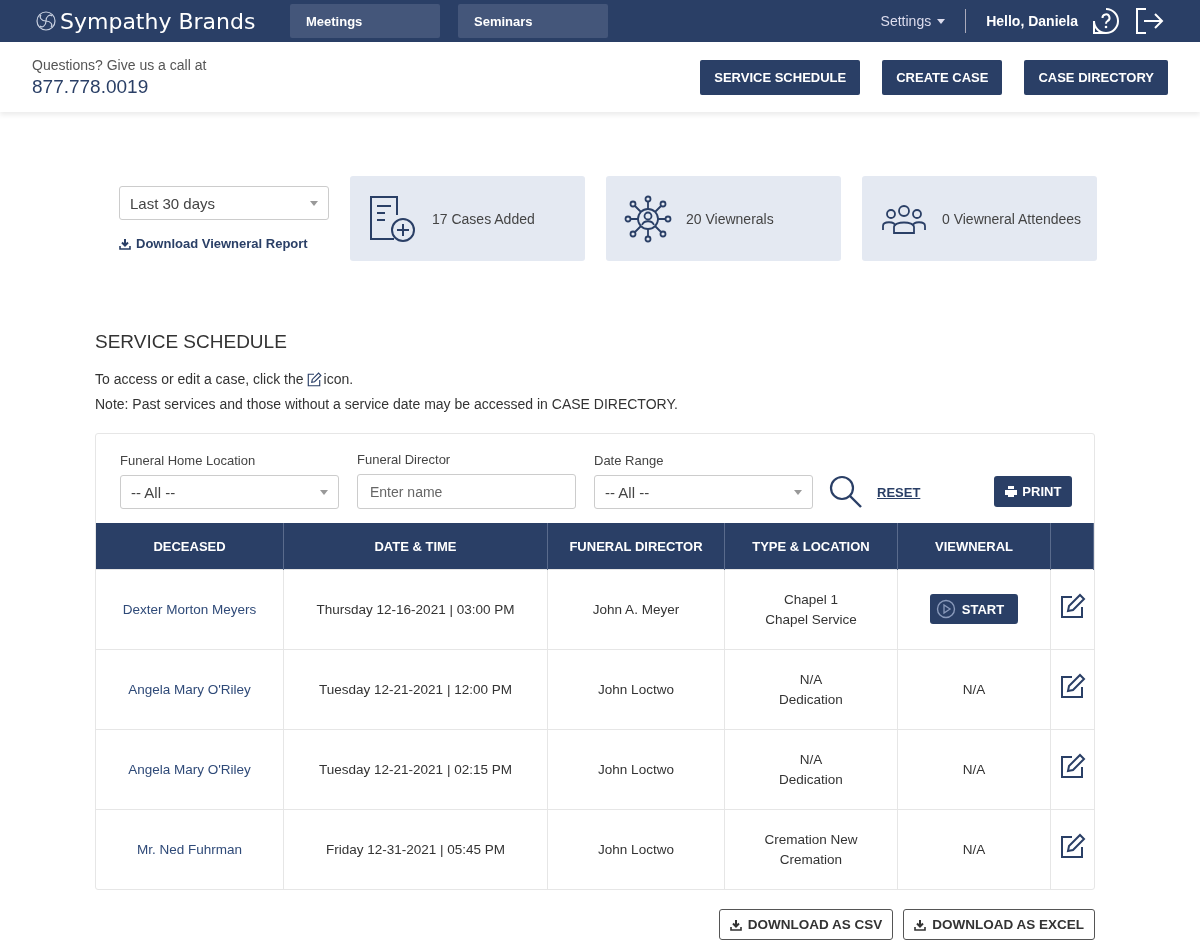 Image resolution: width=1200 pixels, height=944 pixels. What do you see at coordinates (1012, 218) in the screenshot?
I see `stat-label: 0 Viewneral Attendees` at bounding box center [1012, 218].